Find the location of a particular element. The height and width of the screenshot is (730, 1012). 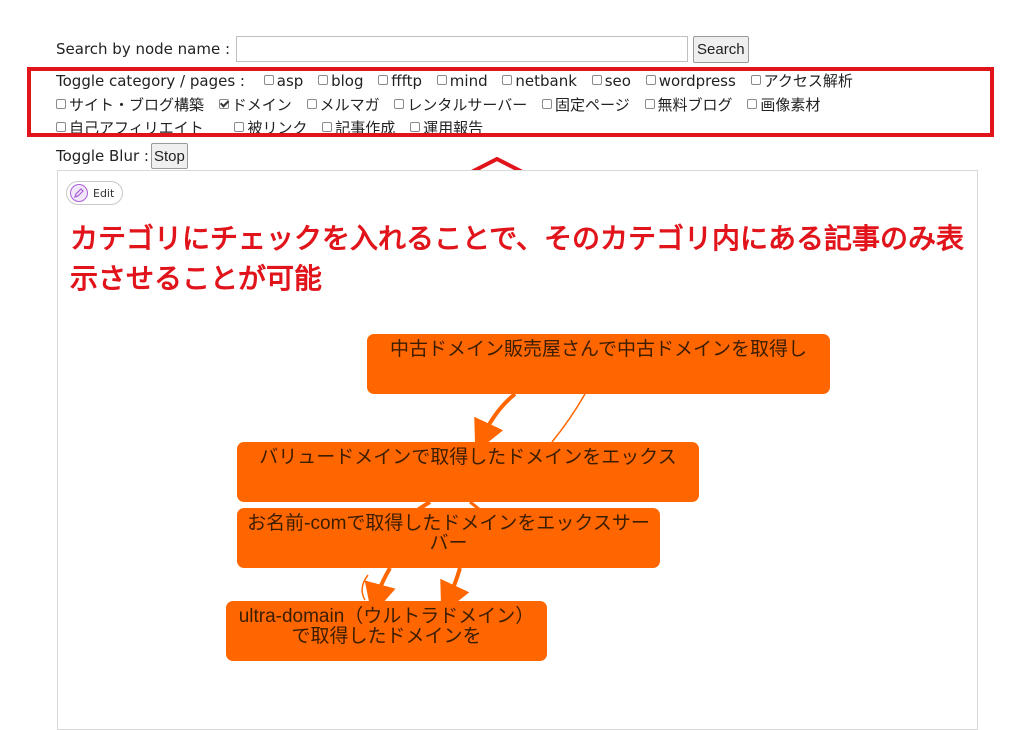

graph-node: お名前-comで取得したドメインをエックスサーバー is located at coordinates (448, 538).